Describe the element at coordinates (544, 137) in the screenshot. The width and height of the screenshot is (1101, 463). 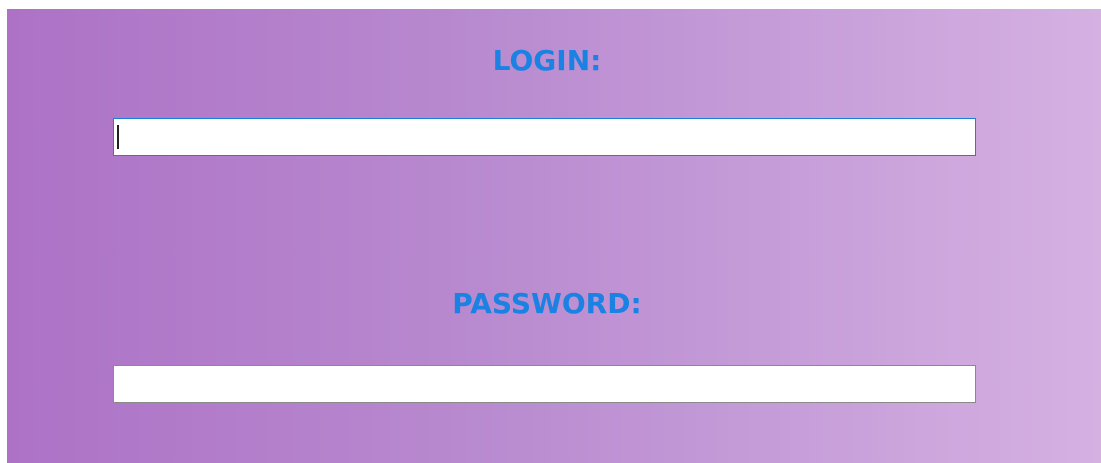
I see `login-input` at that location.